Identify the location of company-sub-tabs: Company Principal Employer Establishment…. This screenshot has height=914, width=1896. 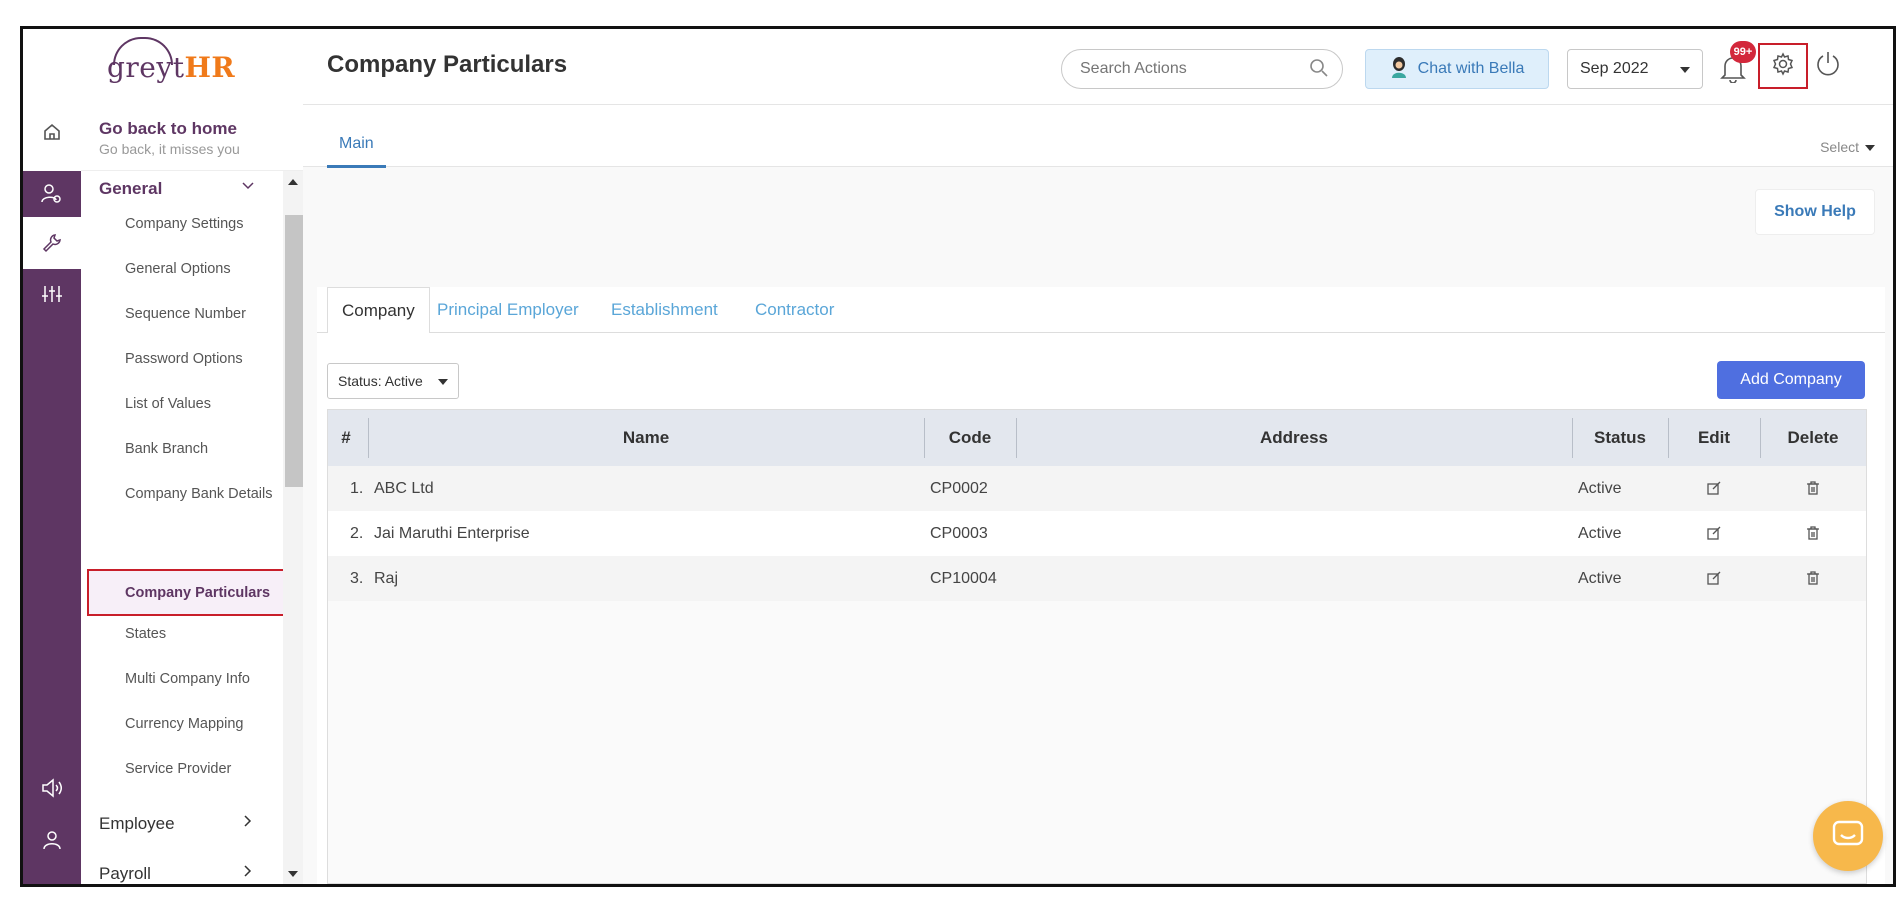
(1101, 310).